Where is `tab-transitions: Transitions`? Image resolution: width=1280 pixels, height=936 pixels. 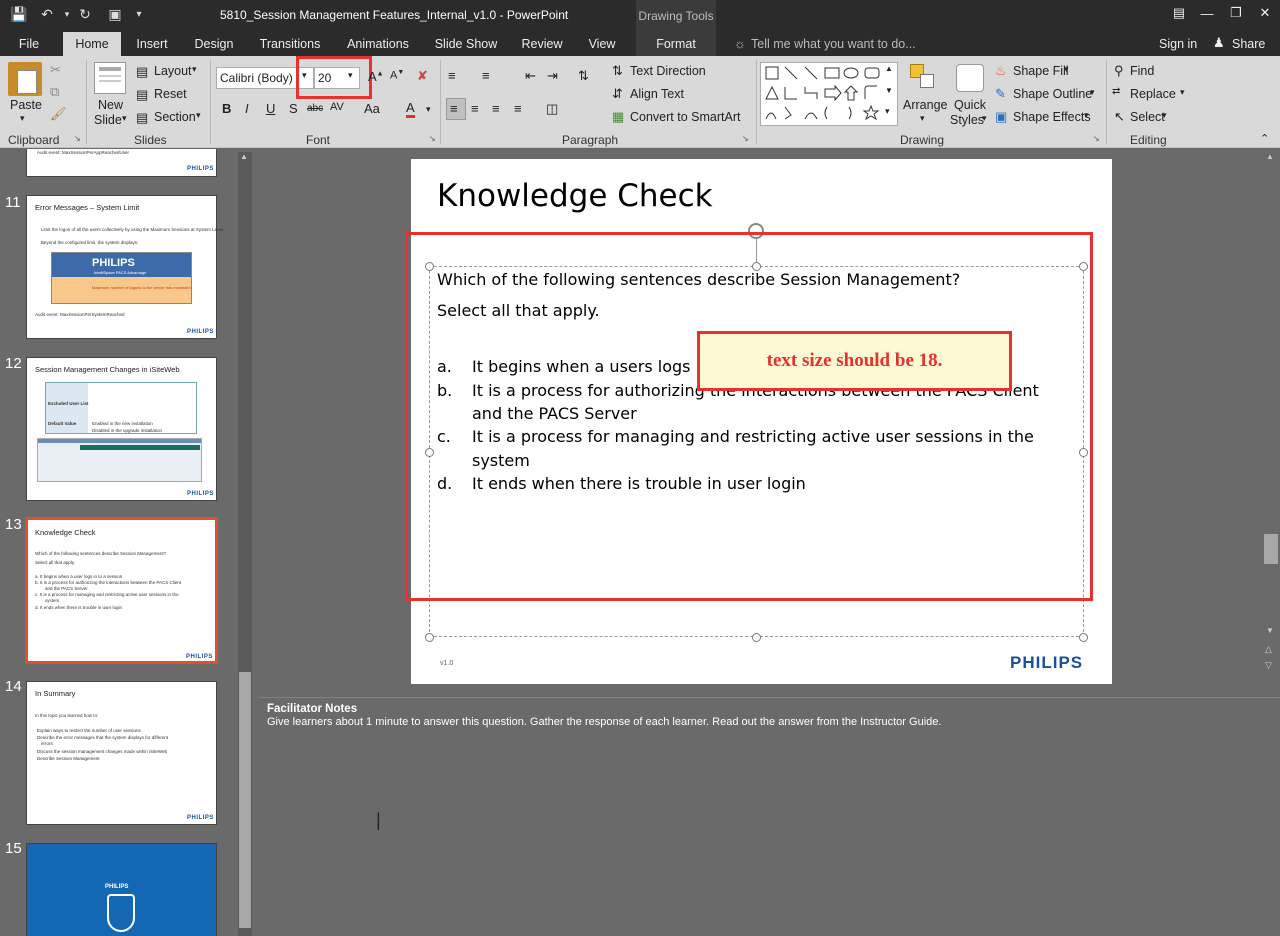 tab-transitions: Transitions is located at coordinates (290, 44).